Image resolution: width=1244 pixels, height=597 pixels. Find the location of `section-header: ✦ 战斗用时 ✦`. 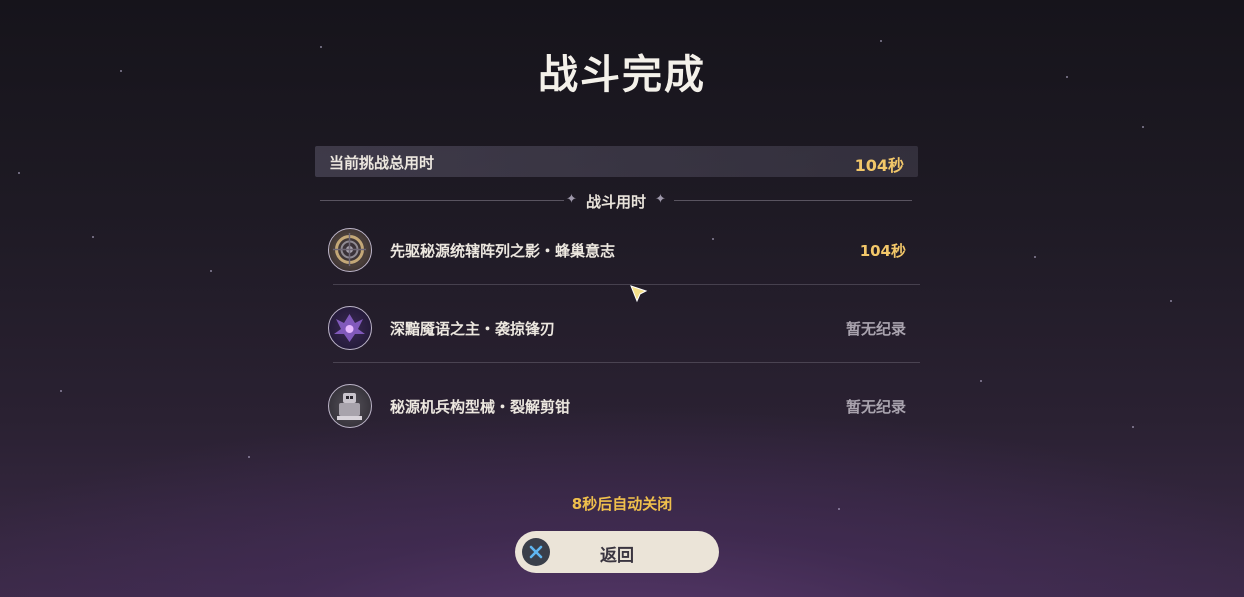

section-header: ✦ 战斗用时 ✦ is located at coordinates (616, 201).